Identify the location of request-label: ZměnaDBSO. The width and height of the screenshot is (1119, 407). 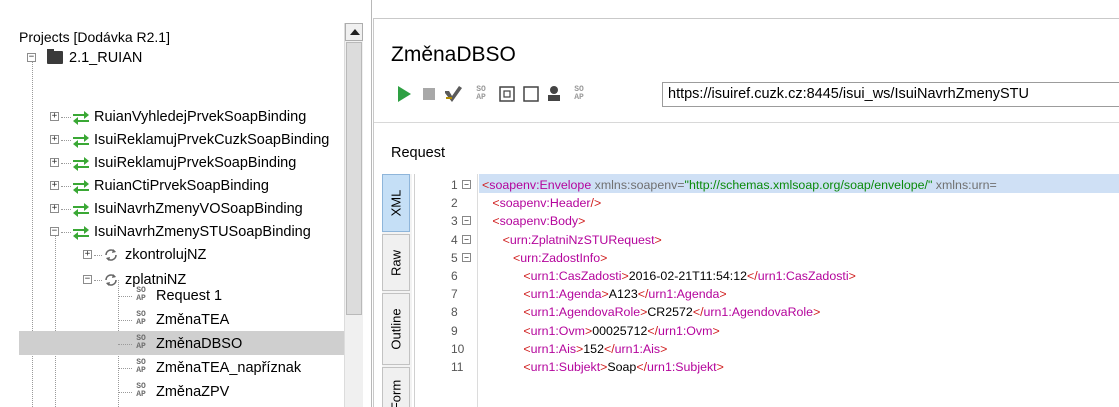
(199, 344).